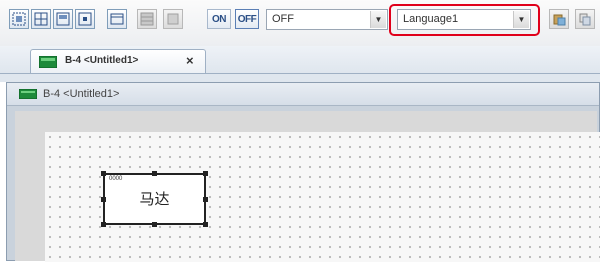  I want to click on document-title: B-4 <Untitled1>, so click(81, 94).